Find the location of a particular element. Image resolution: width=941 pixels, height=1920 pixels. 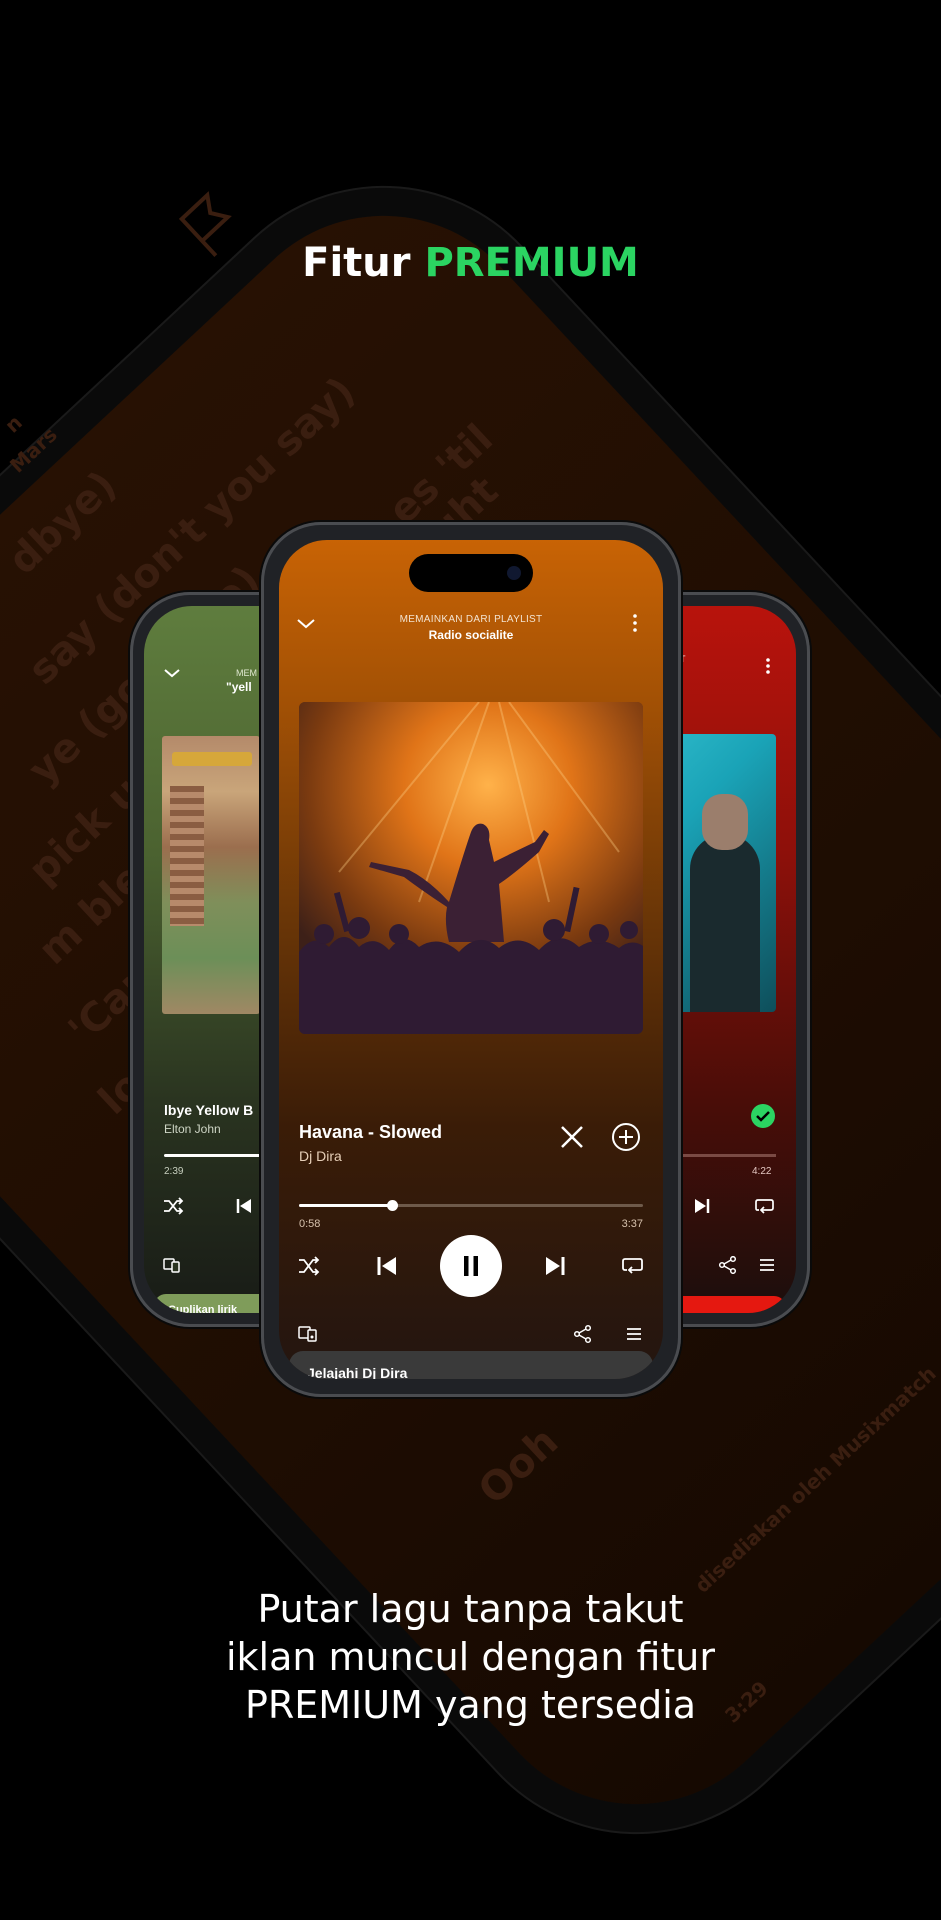

progress-bar is located at coordinates (471, 1205).